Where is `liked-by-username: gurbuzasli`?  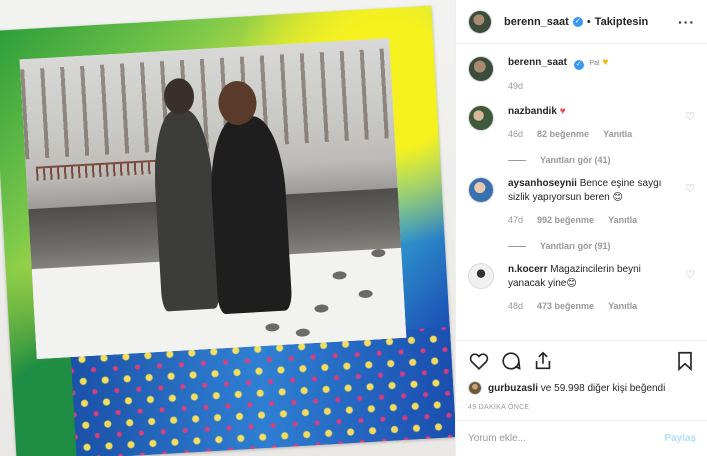 liked-by-username: gurbuzasli is located at coordinates (513, 388).